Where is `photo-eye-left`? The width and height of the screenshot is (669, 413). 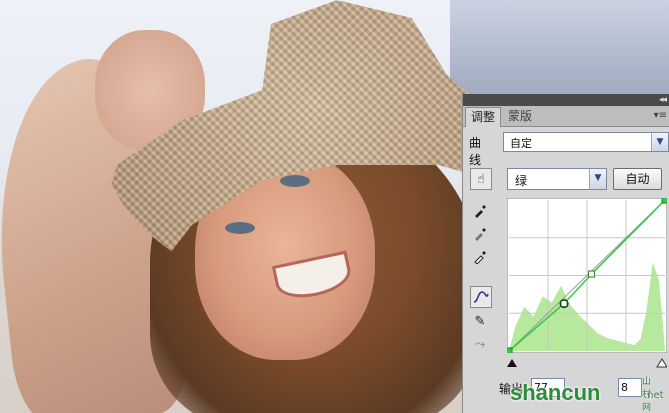
photo-eye-left is located at coordinates (240, 228).